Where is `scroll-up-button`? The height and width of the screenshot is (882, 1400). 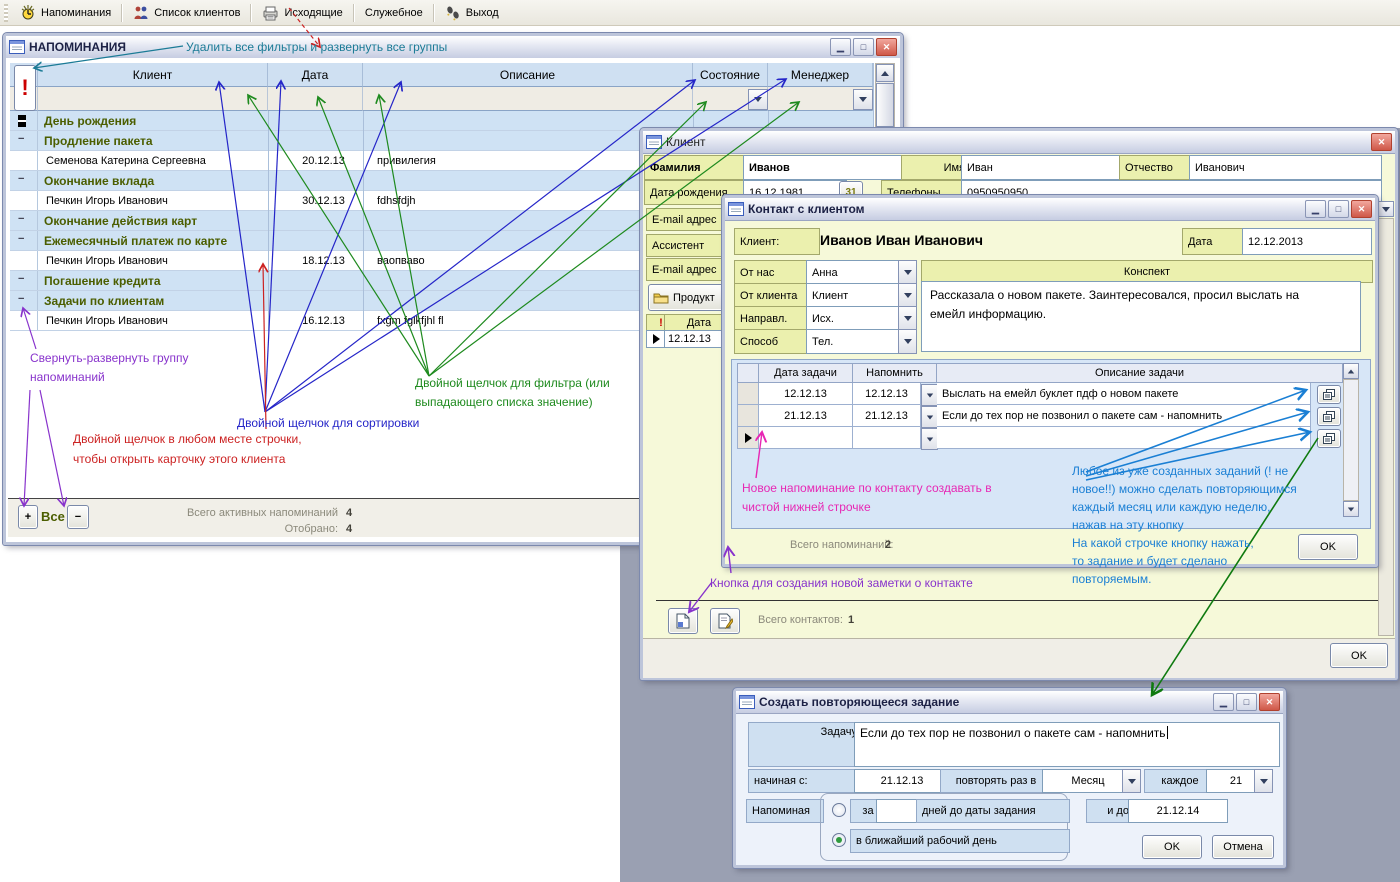
scroll-up-button is located at coordinates (885, 73).